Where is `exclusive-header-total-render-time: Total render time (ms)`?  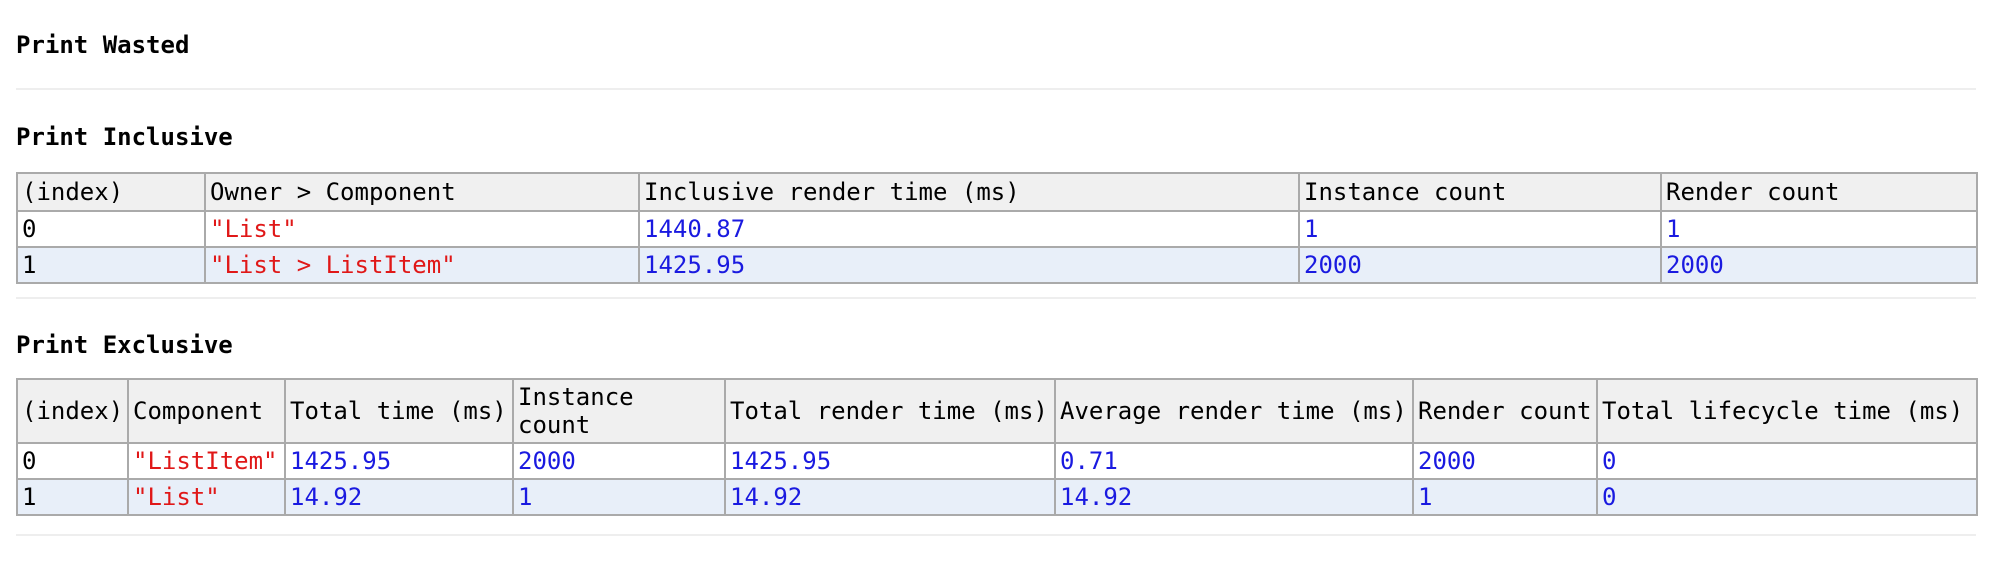 exclusive-header-total-render-time: Total render time (ms) is located at coordinates (890, 411).